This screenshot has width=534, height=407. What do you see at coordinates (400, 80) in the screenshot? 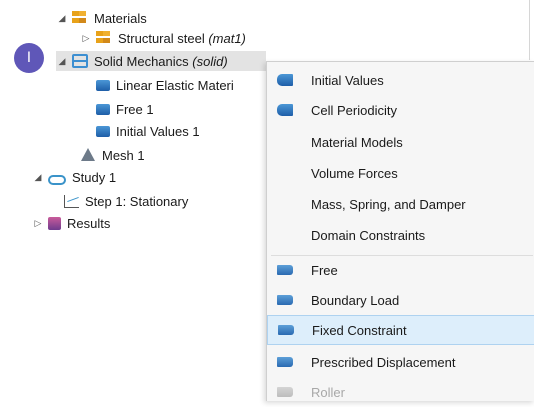
I see `menu-item-initial-values: Initial Values` at bounding box center [400, 80].